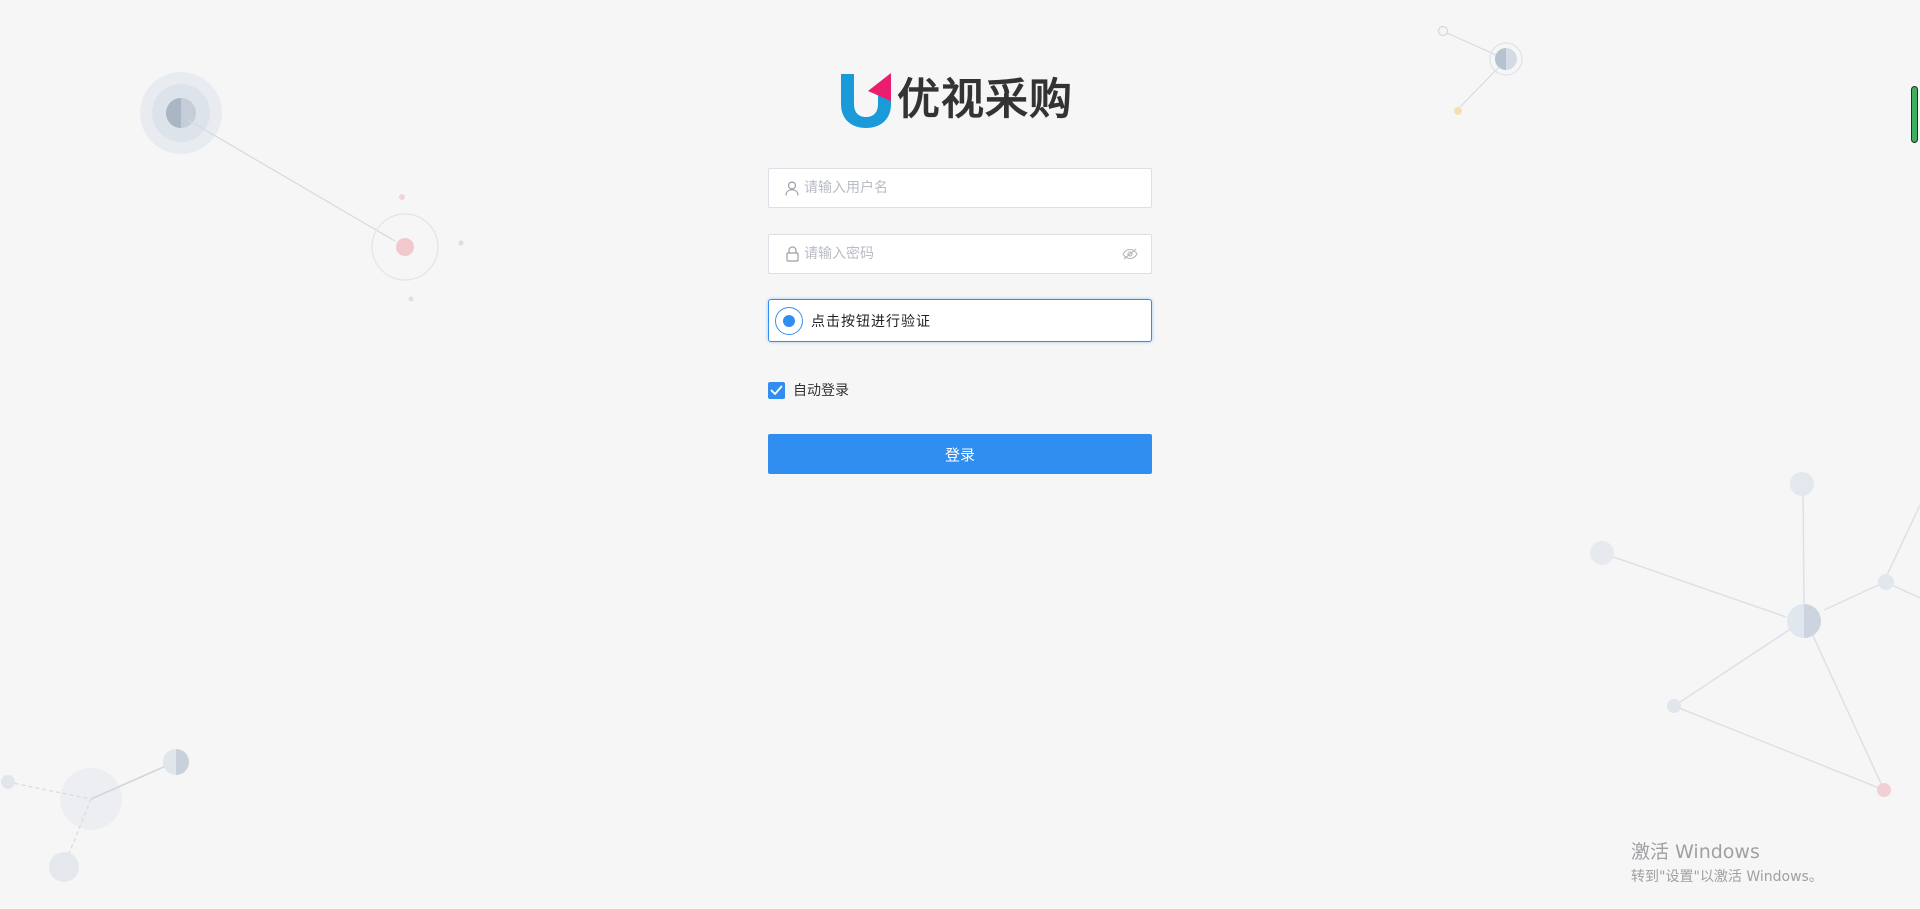  I want to click on auto-login-checkbox: 自动登录, so click(808, 390).